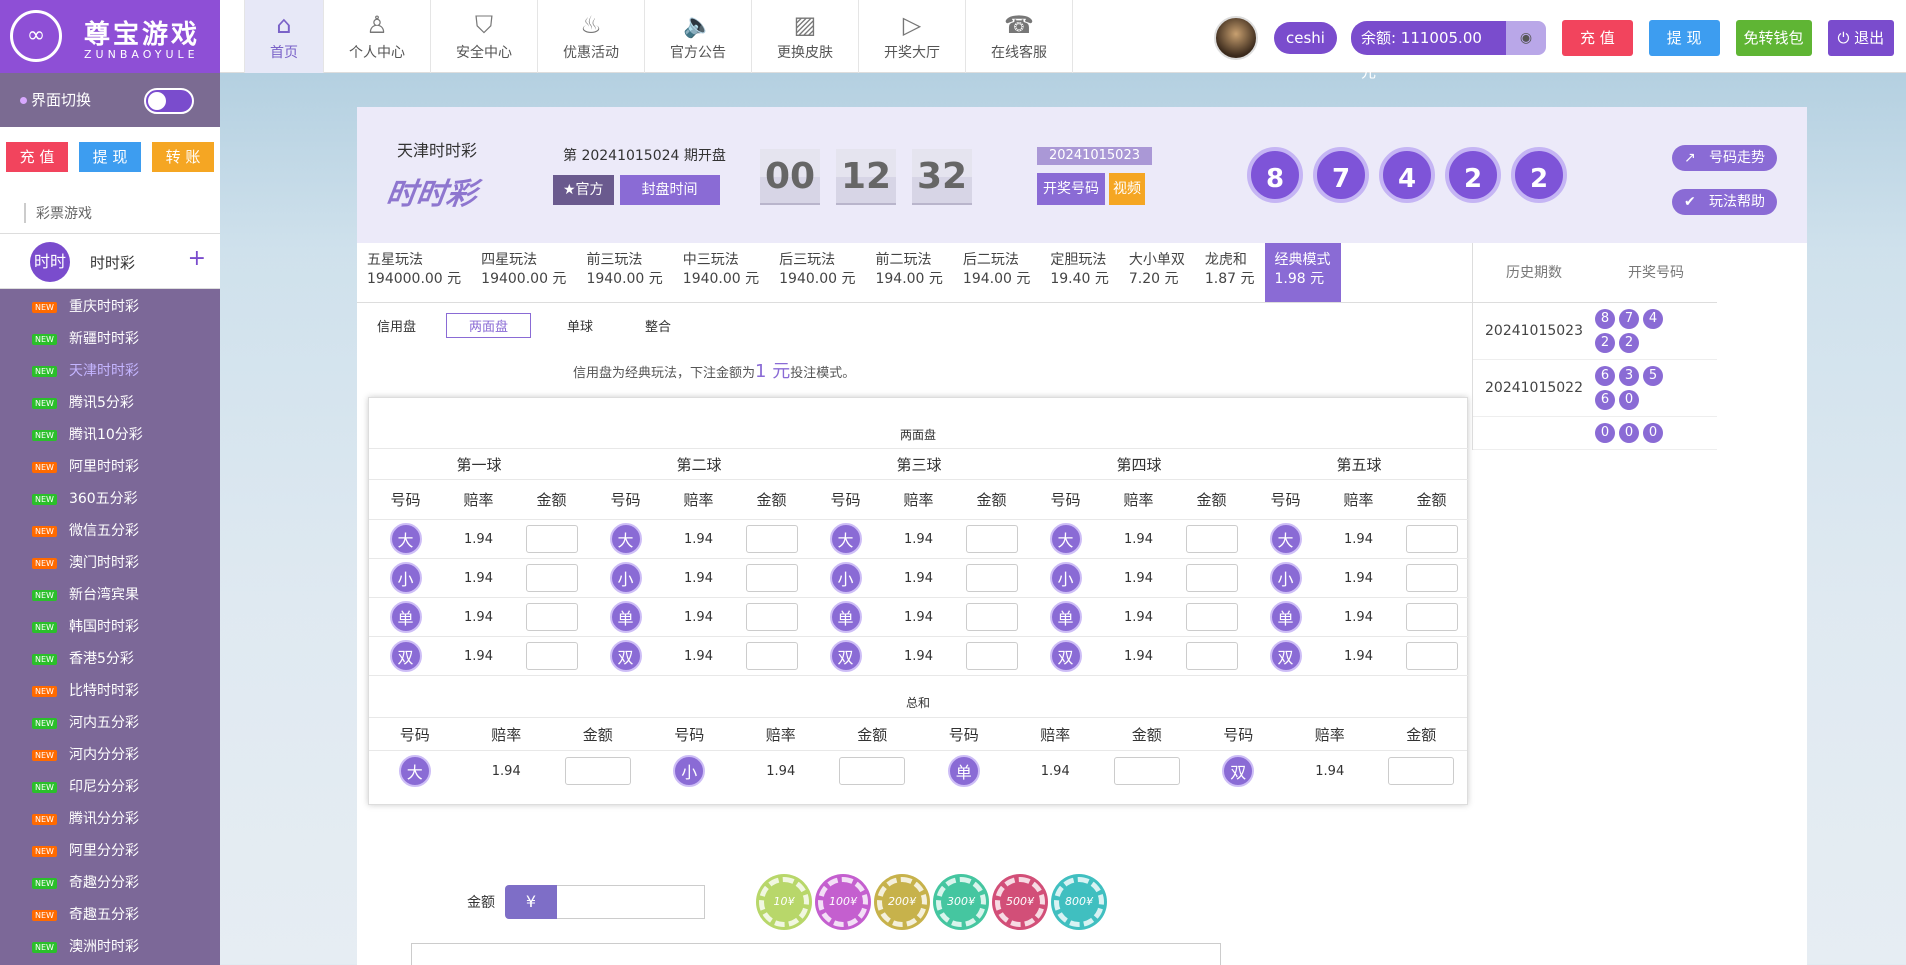 The image size is (1906, 965). I want to click on chip-button: 200¥, so click(902, 902).